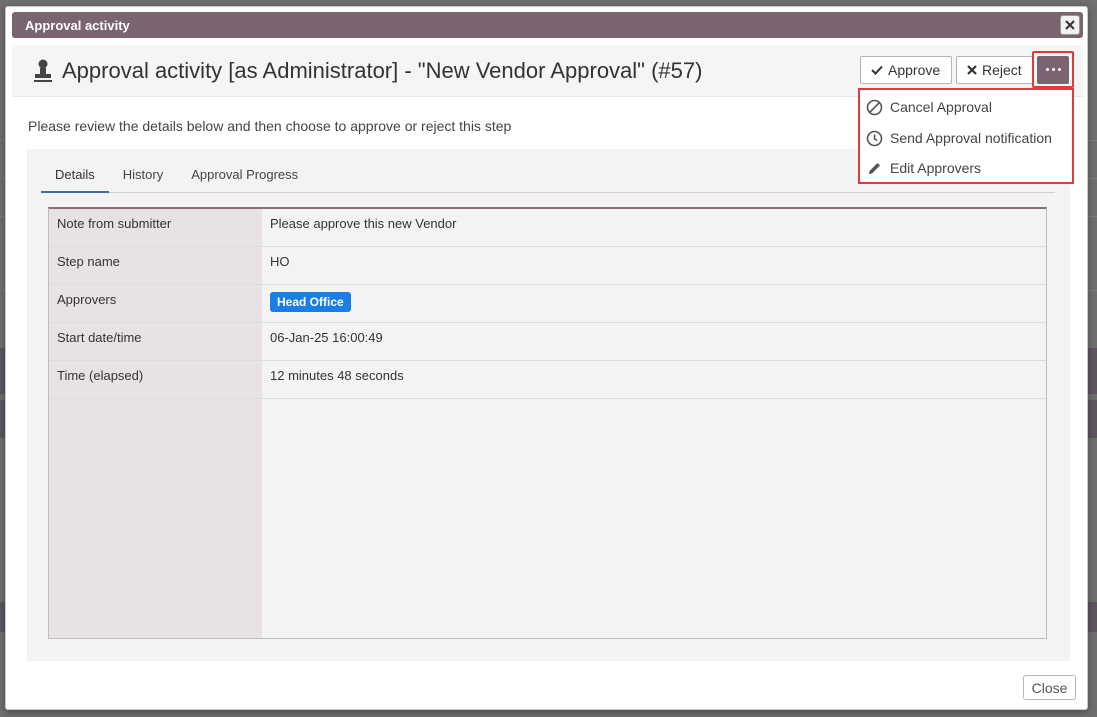 This screenshot has width=1097, height=717. I want to click on clock-icon, so click(874, 138).